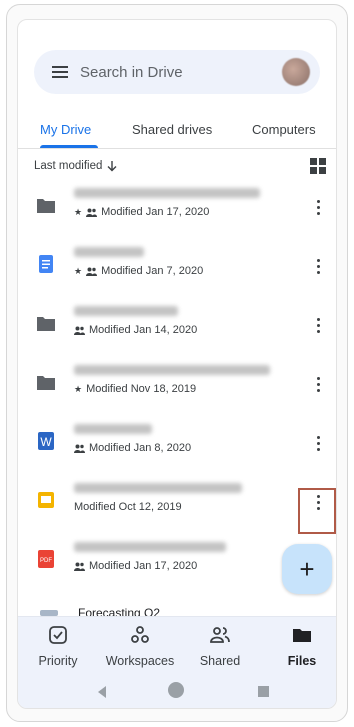 The image size is (354, 727). What do you see at coordinates (46, 264) in the screenshot?
I see `docs-icon` at bounding box center [46, 264].